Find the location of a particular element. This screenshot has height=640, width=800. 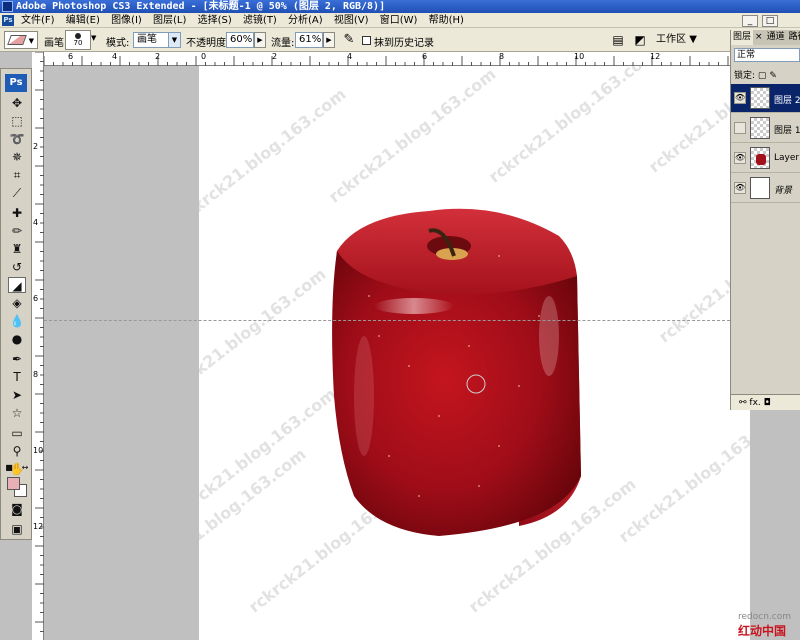

lasso-tool-icon: ➰ is located at coordinates (17, 139).